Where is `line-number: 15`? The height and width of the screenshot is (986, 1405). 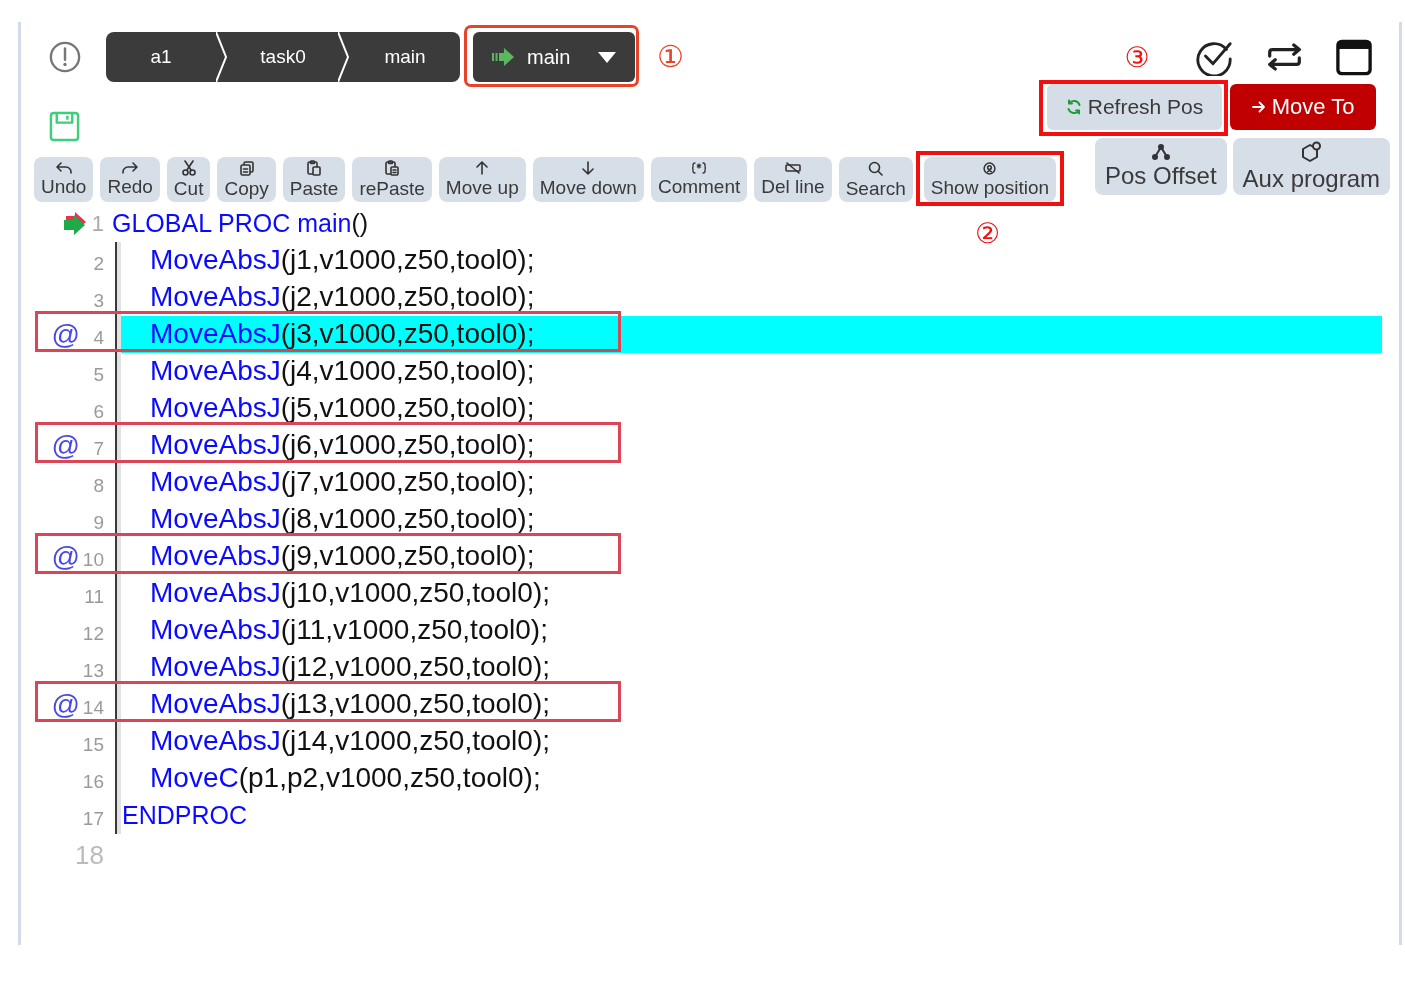
line-number: 15 is located at coordinates (93, 743).